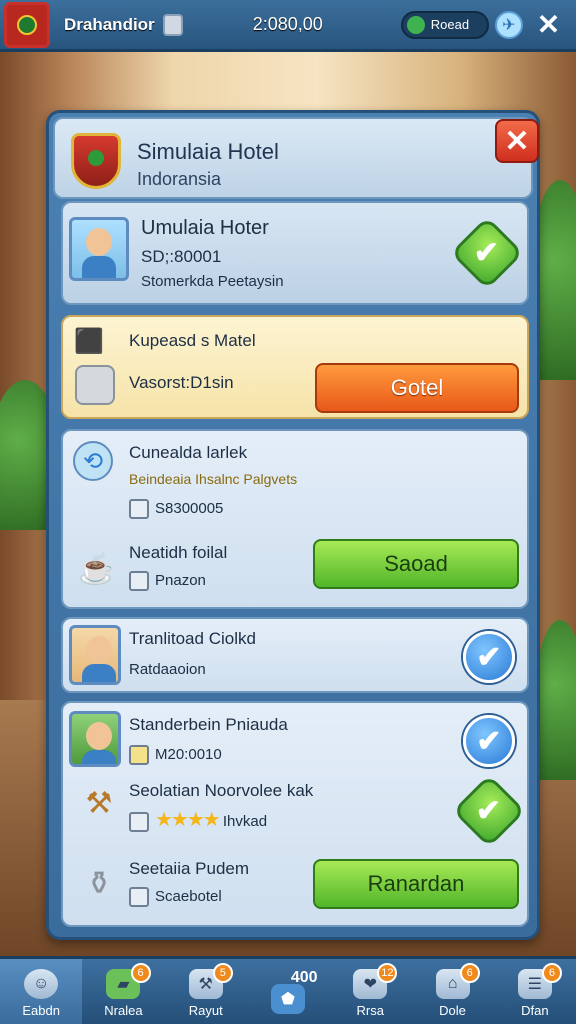  Describe the element at coordinates (450, 24) in the screenshot. I see `status-pill-label: Roead` at that location.